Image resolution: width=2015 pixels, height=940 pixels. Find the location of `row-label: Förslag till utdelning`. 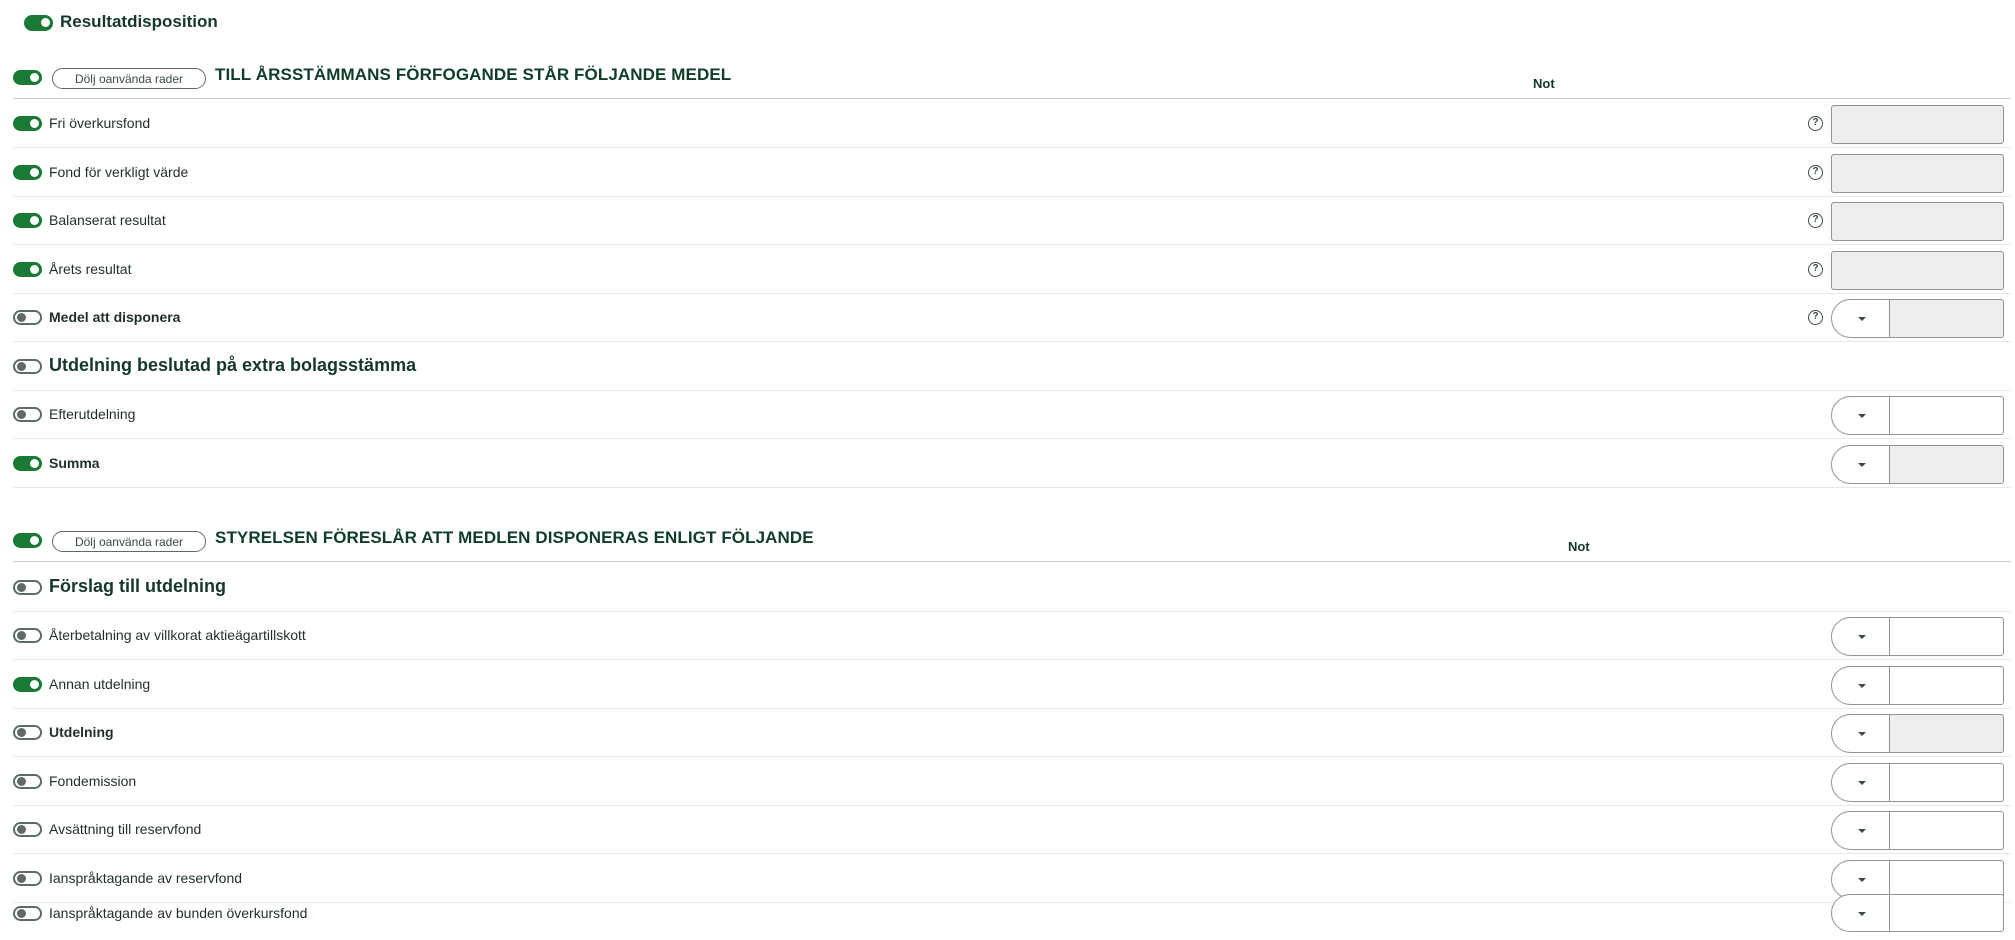

row-label: Förslag till utdelning is located at coordinates (137, 586).